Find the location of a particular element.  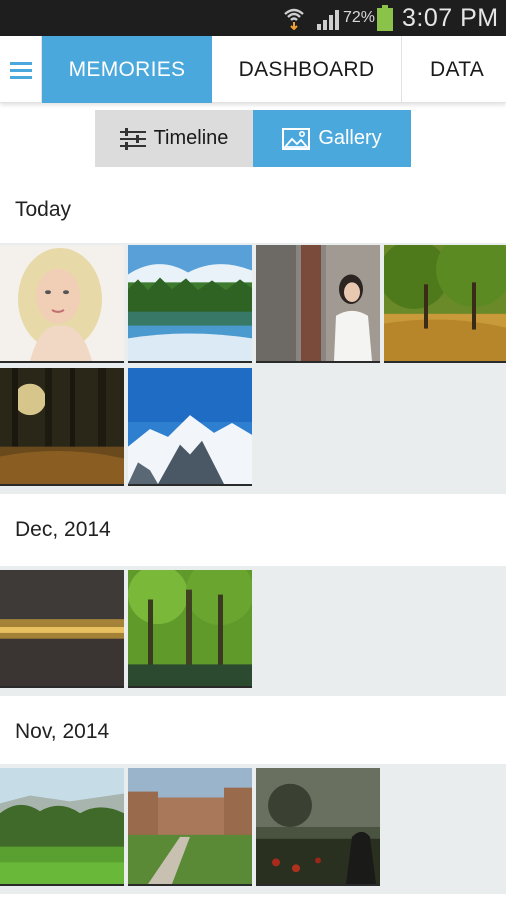

section-label-today: Today is located at coordinates (43, 209).